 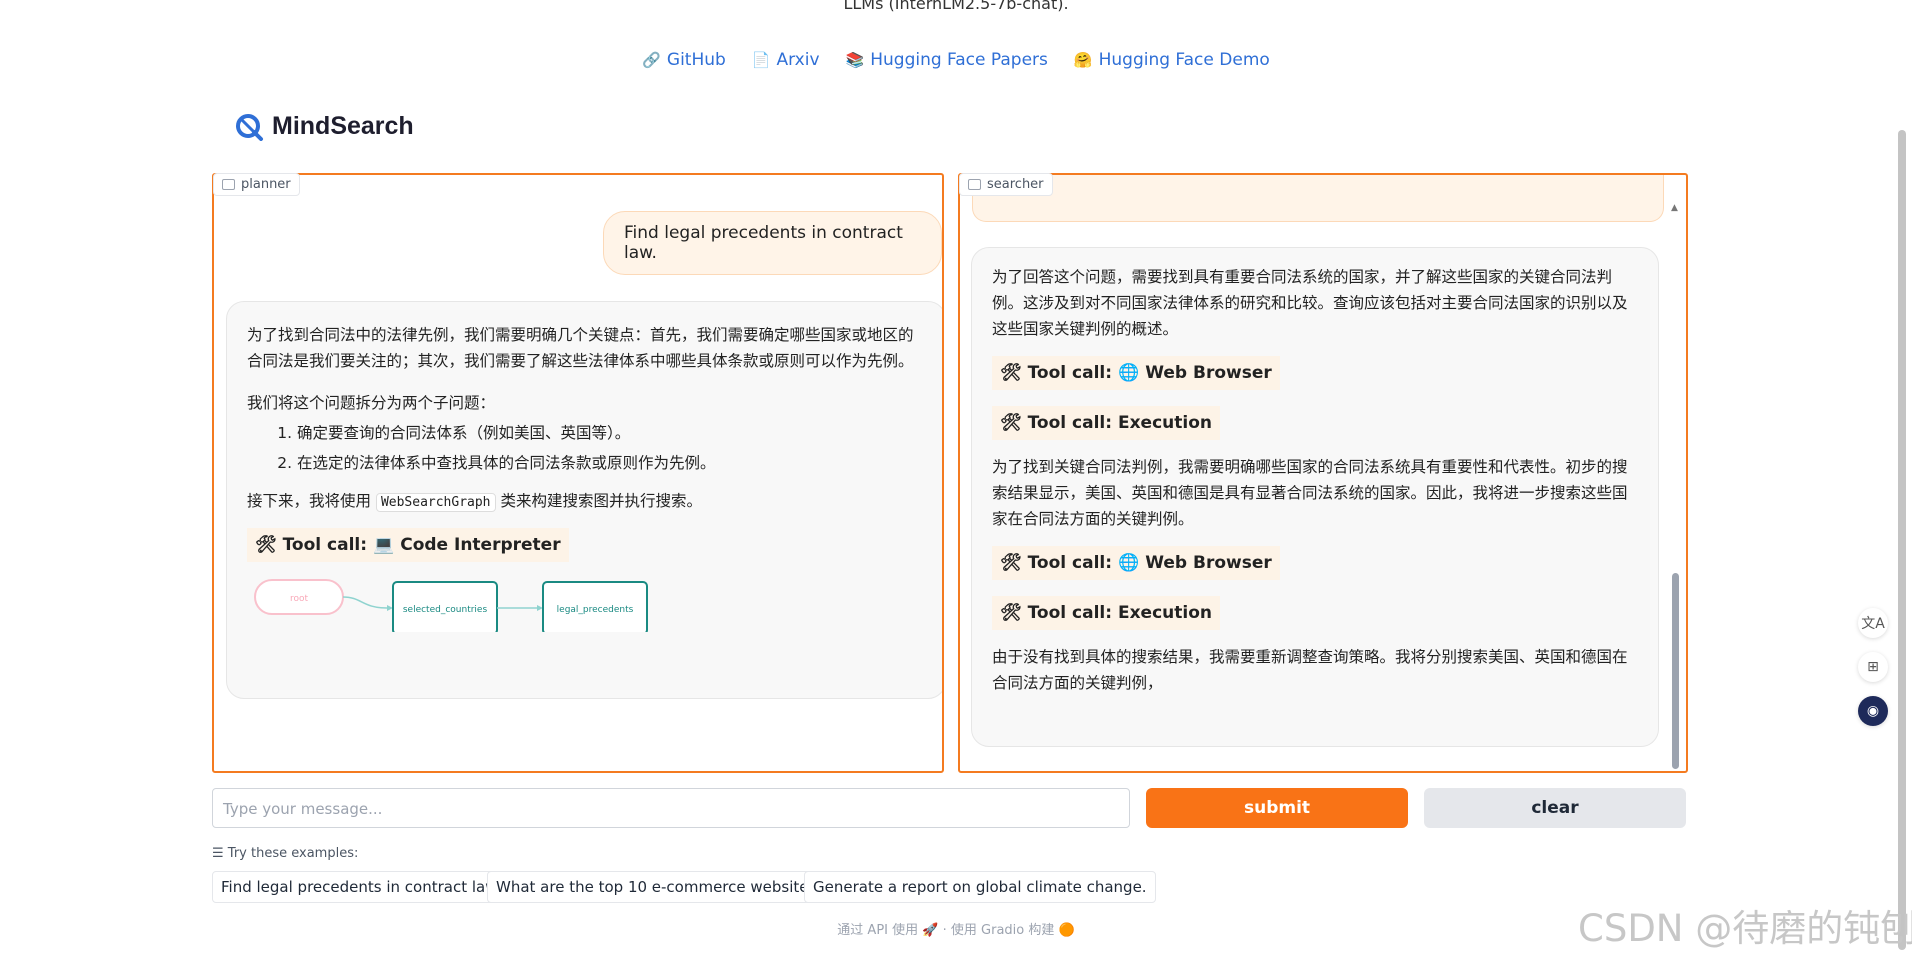 What do you see at coordinates (651, 60) in the screenshot?
I see `link-icon: 🔗` at bounding box center [651, 60].